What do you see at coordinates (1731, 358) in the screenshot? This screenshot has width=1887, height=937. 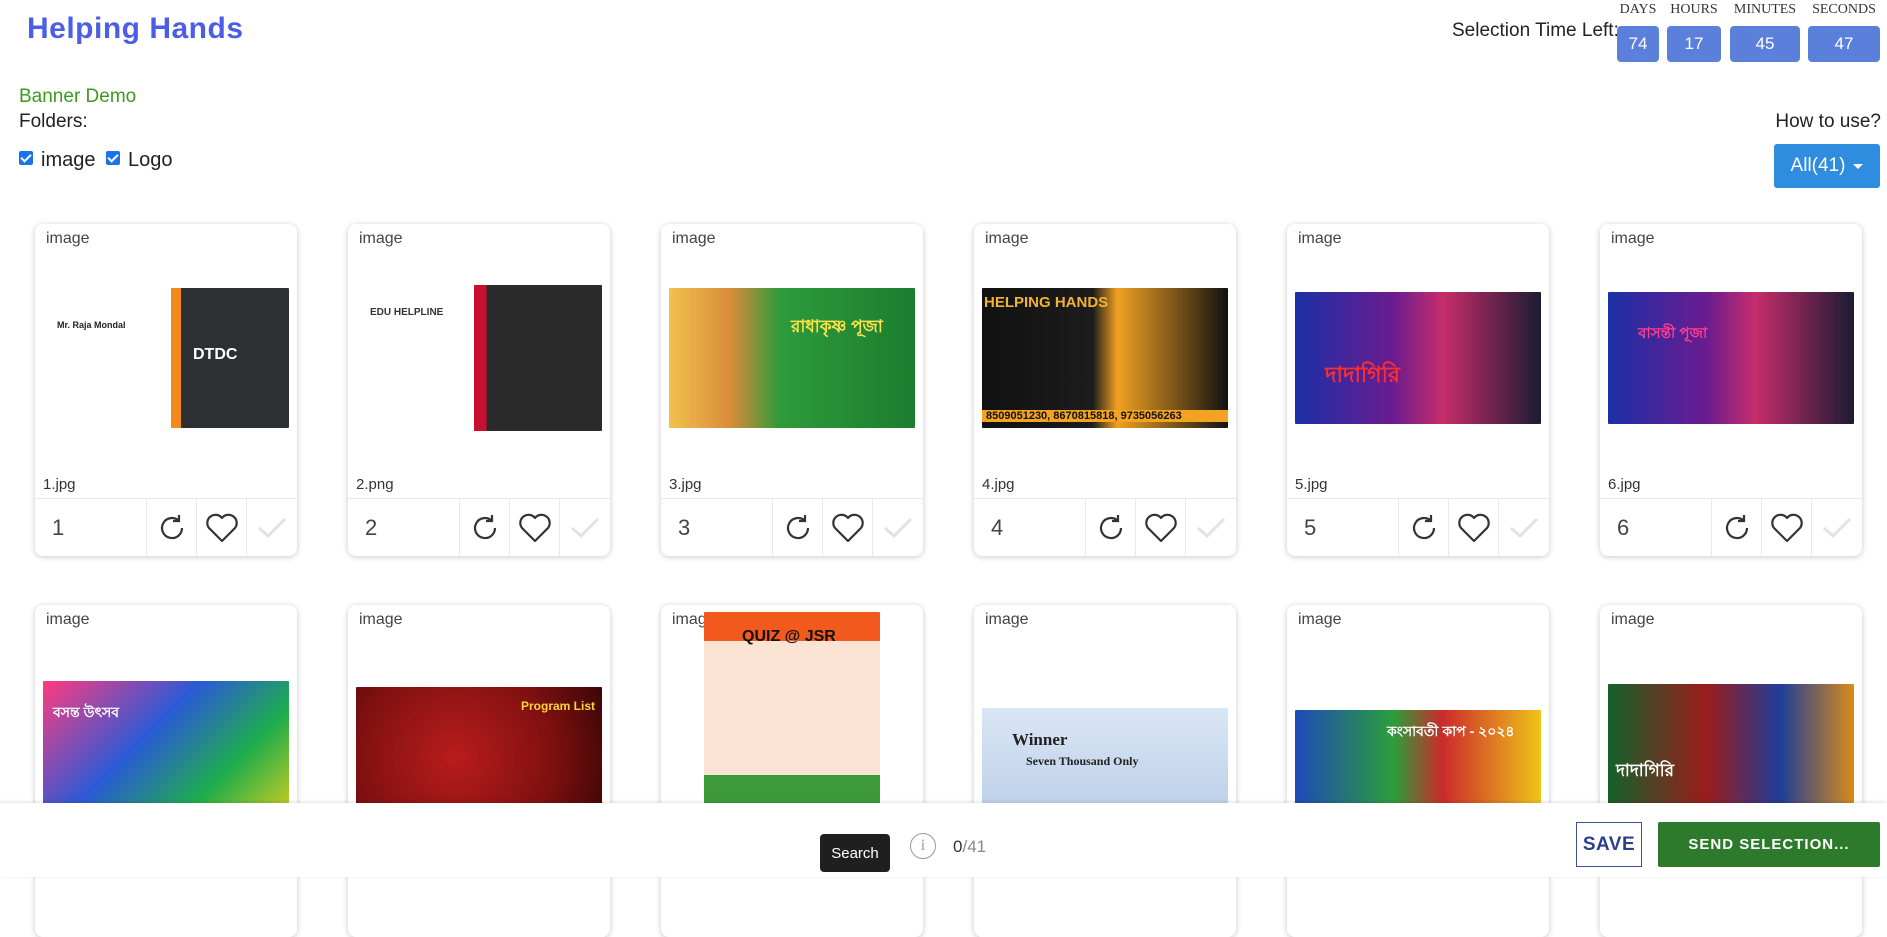 I see `card-thumbnail: বাসন্তী পূজা` at bounding box center [1731, 358].